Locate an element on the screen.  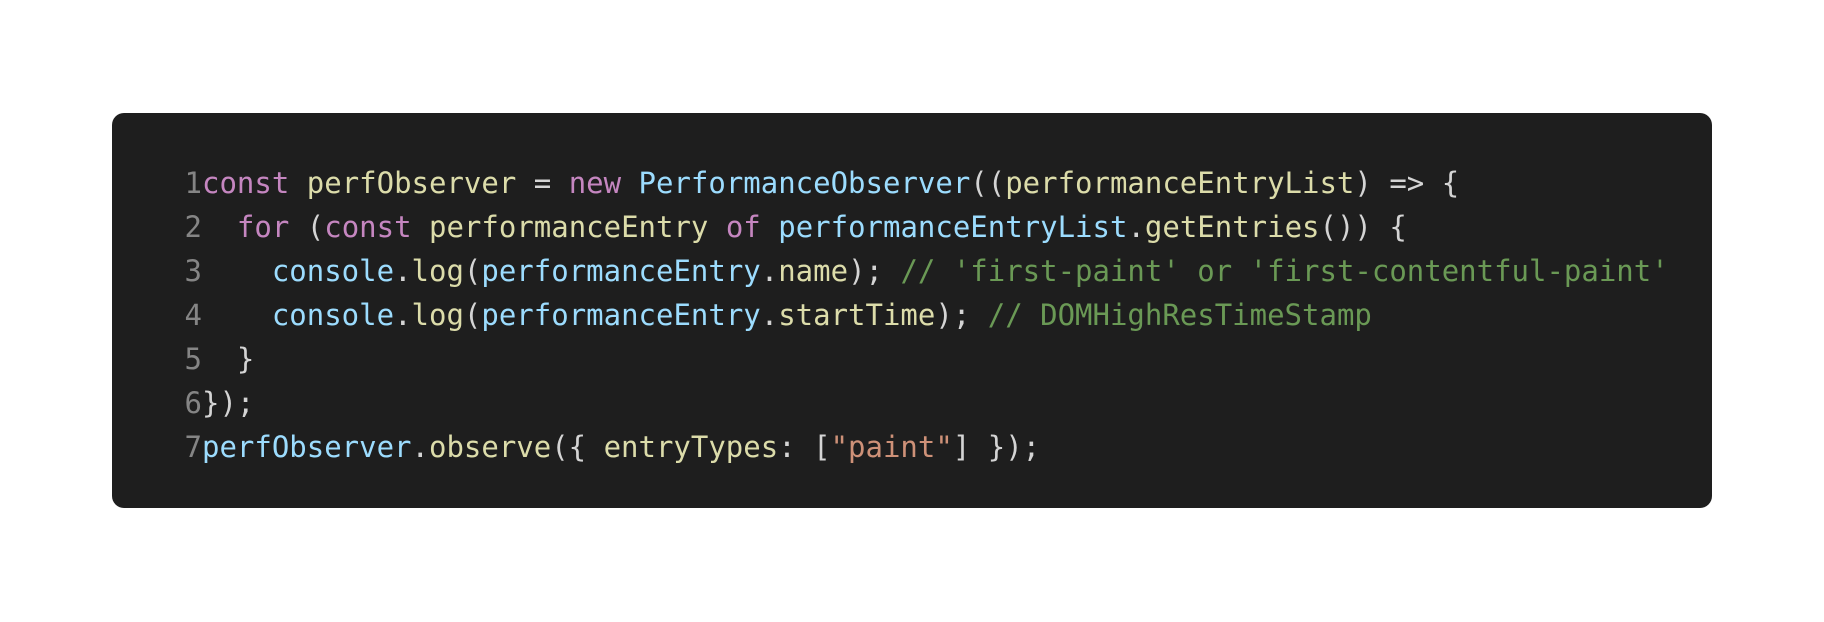
line-number: 5 is located at coordinates (193, 359).